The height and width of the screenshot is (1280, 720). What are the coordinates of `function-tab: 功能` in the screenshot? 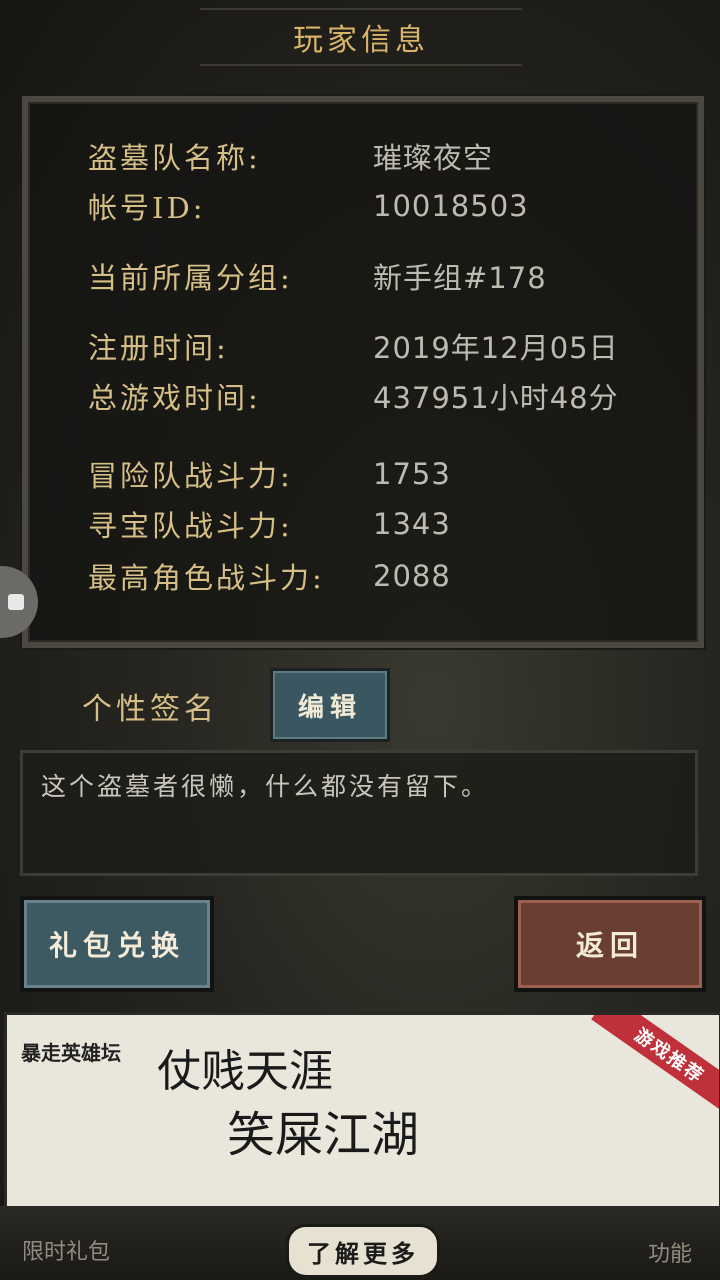 It's located at (670, 1252).